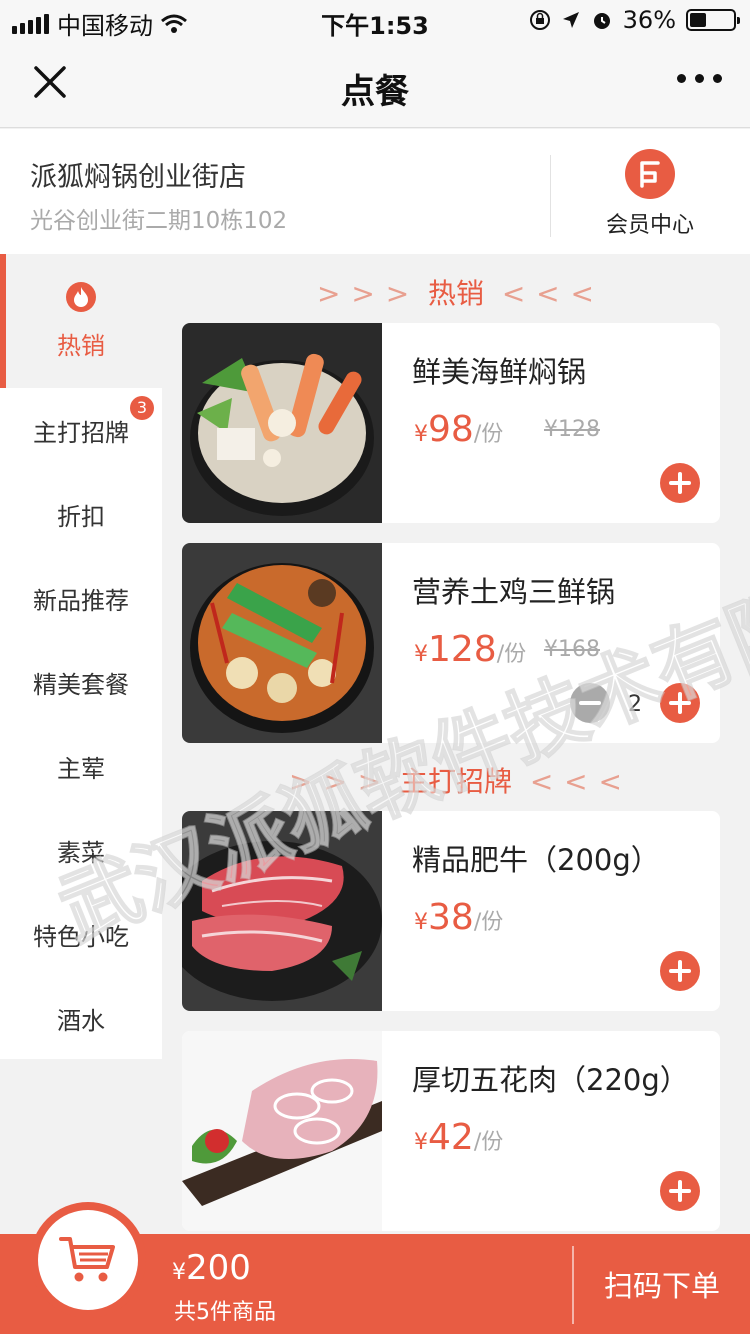  Describe the element at coordinates (550, 1080) in the screenshot. I see `product-name: 厚切五花肉（220g）` at that location.